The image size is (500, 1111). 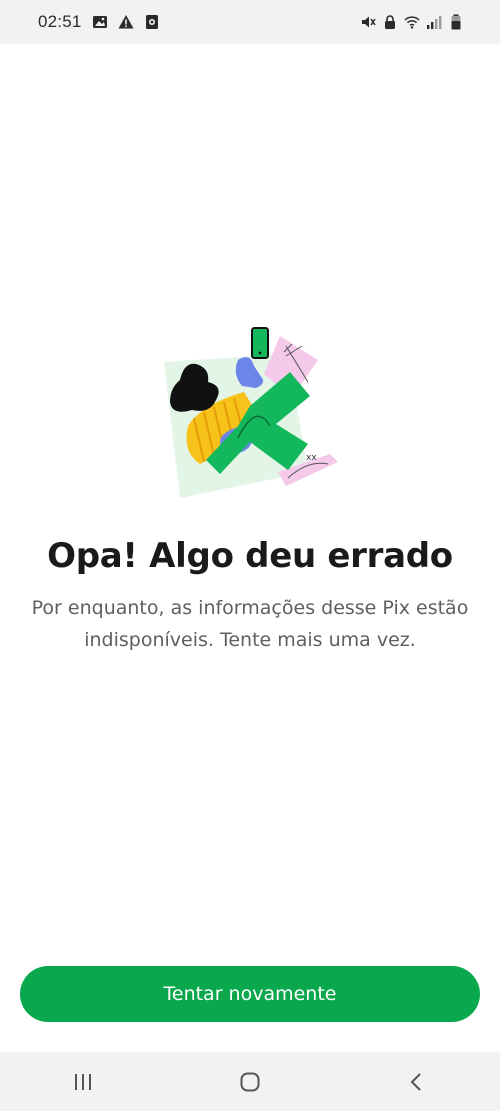 I want to click on image-icon, so click(x=100, y=22).